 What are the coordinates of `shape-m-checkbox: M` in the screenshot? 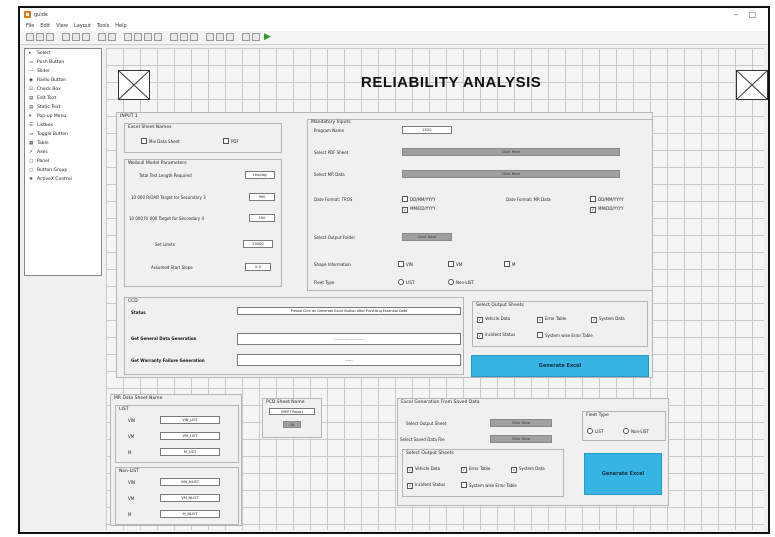 It's located at (509, 264).